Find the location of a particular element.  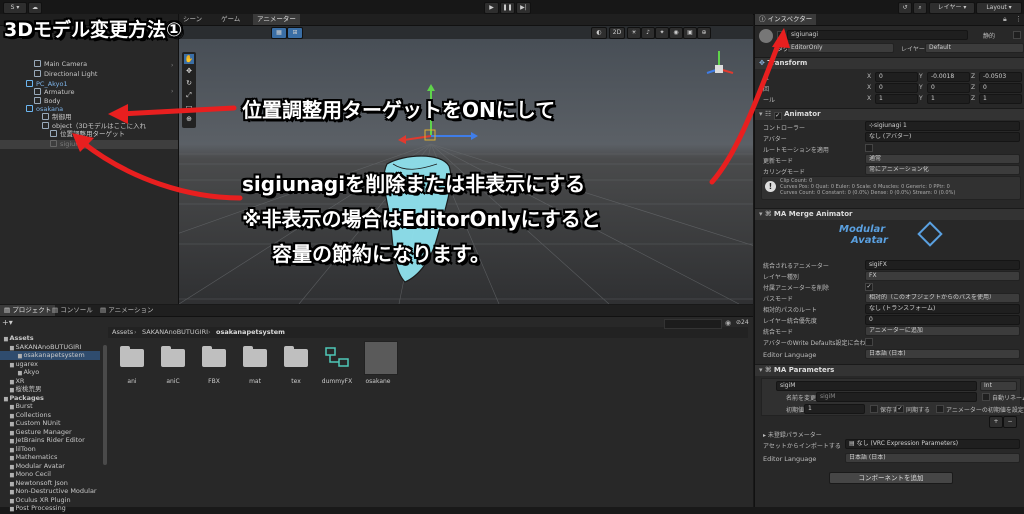

title-overlay: 3Dモデル変更方法① is located at coordinates (93, 30).